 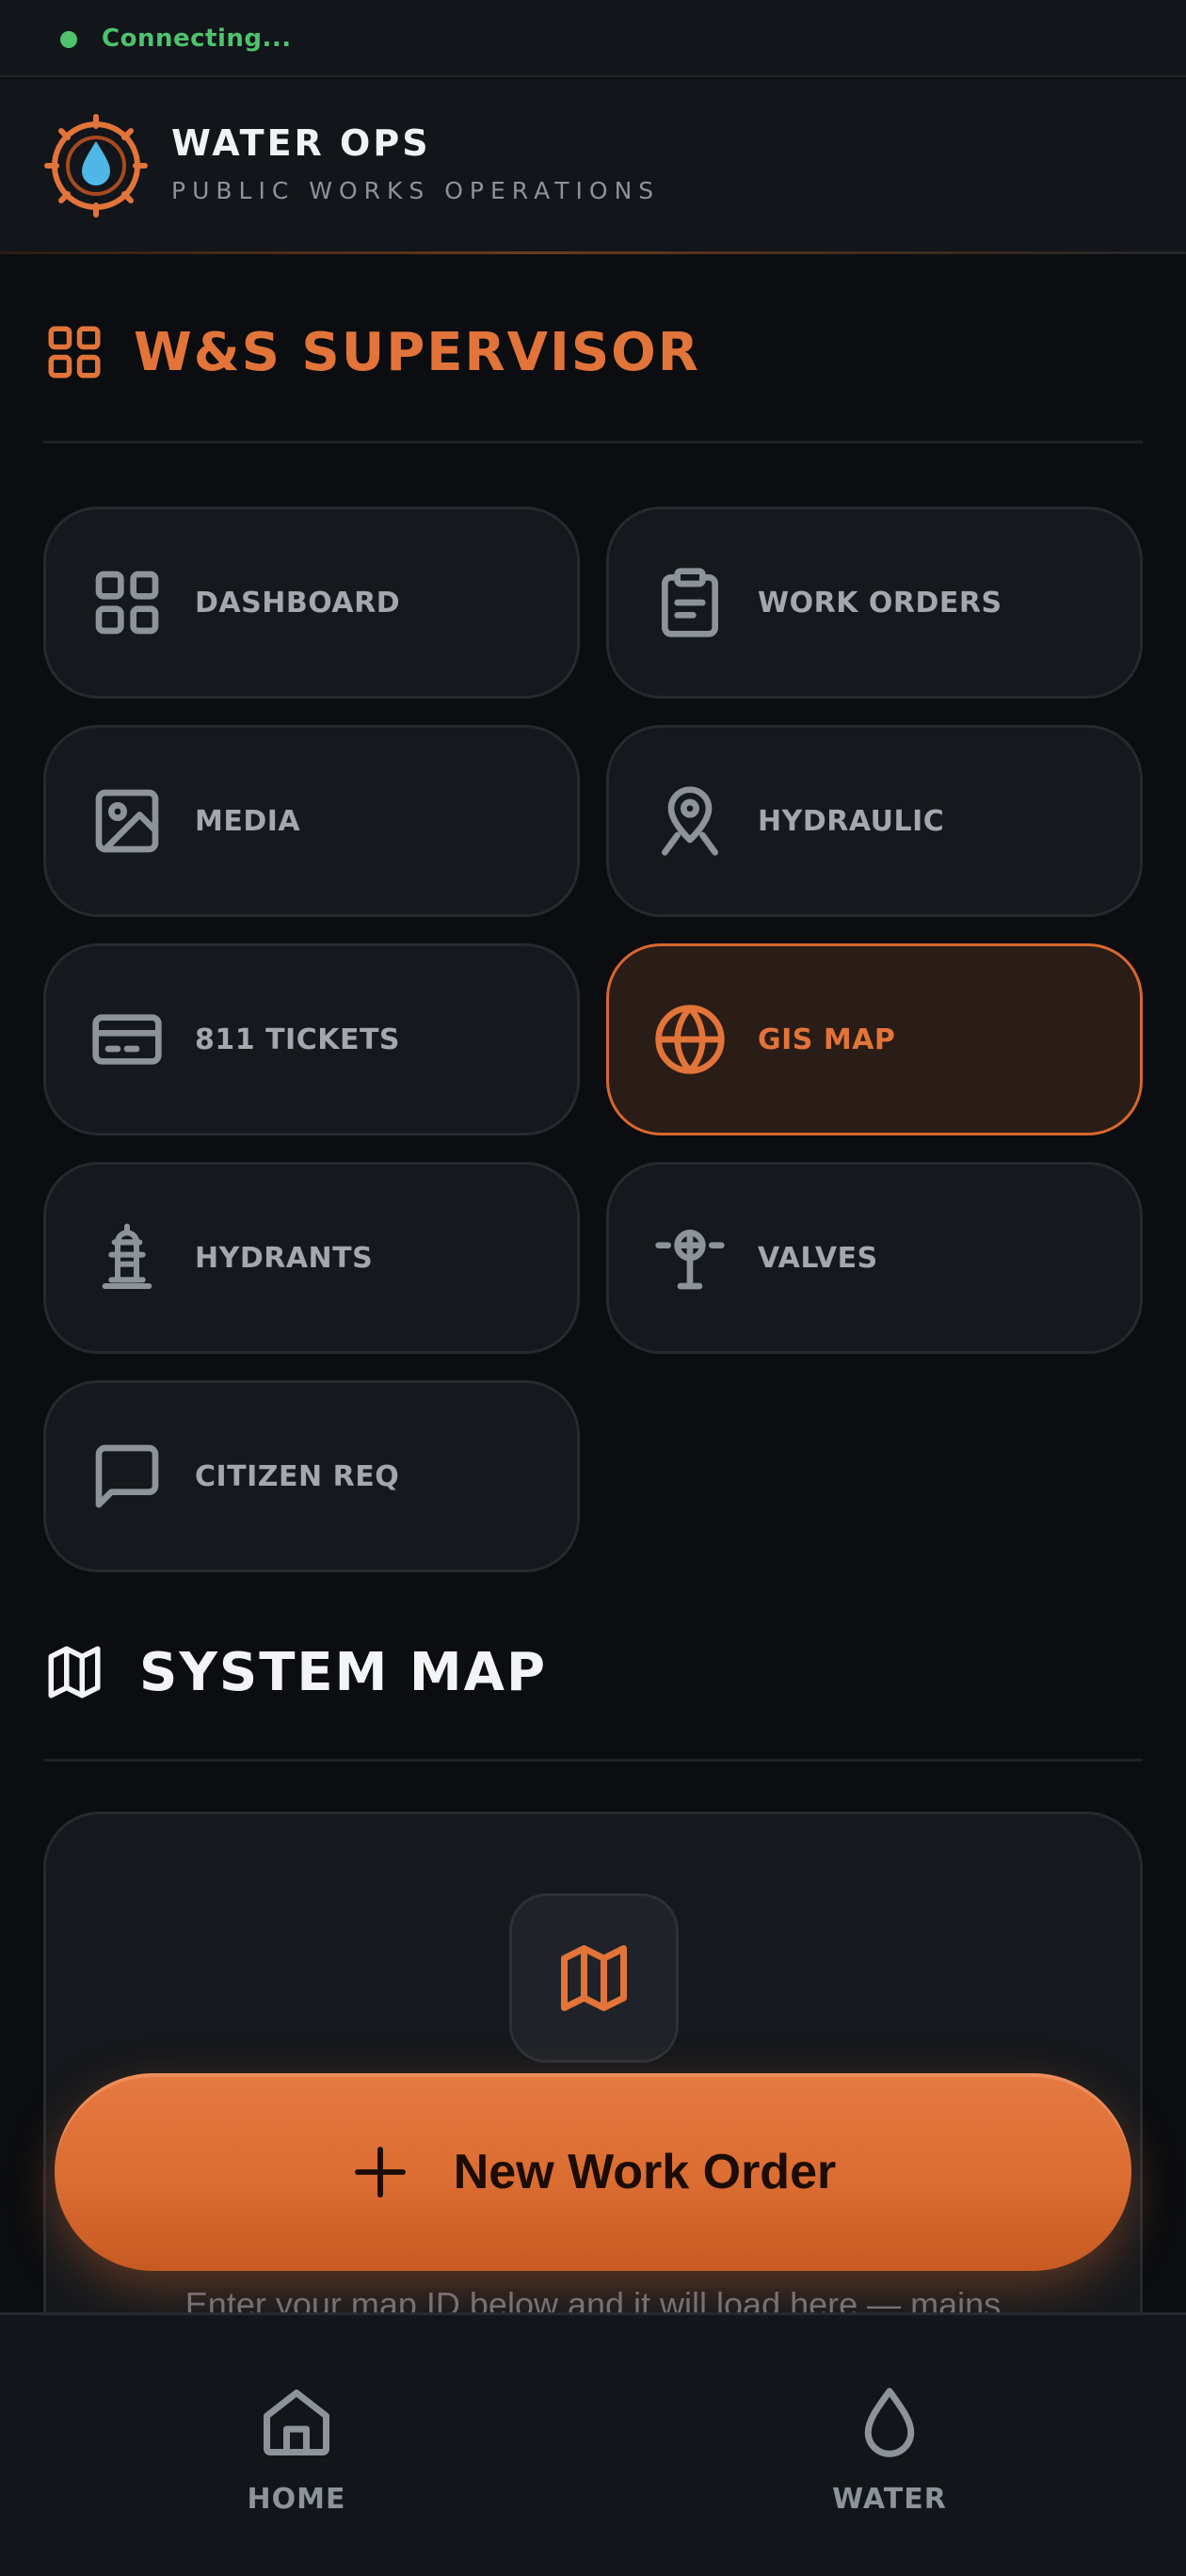 I want to click on tile-label: DASHBOARD, so click(x=298, y=603).